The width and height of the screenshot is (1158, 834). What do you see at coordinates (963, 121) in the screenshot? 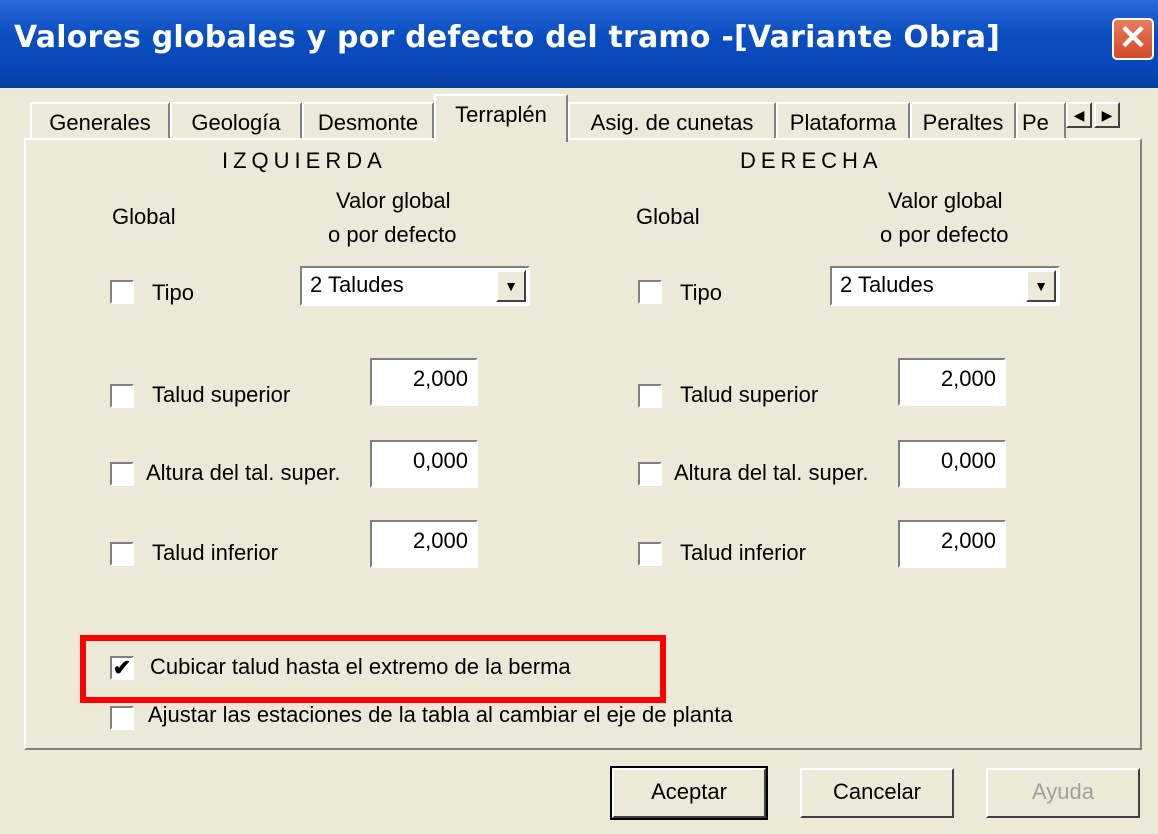
I see `tab-peraltes: Peraltes` at bounding box center [963, 121].